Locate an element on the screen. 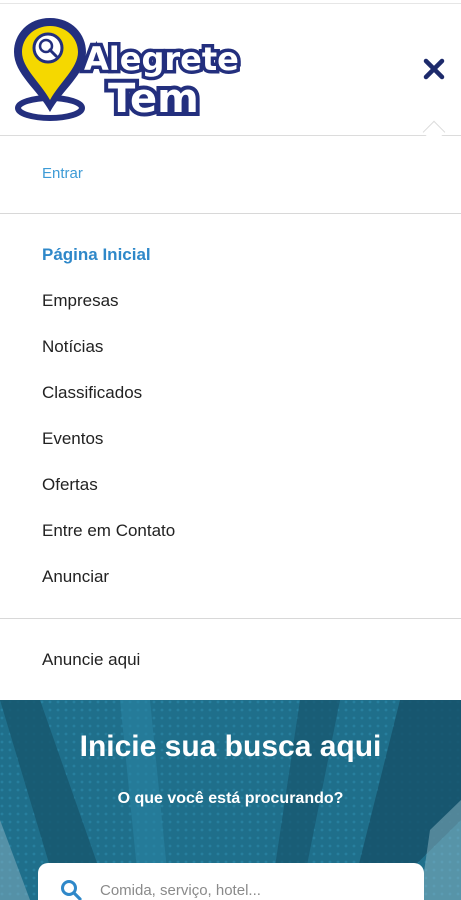 Image resolution: width=461 pixels, height=900 pixels. nav-item-noticias: Notícias is located at coordinates (72, 347).